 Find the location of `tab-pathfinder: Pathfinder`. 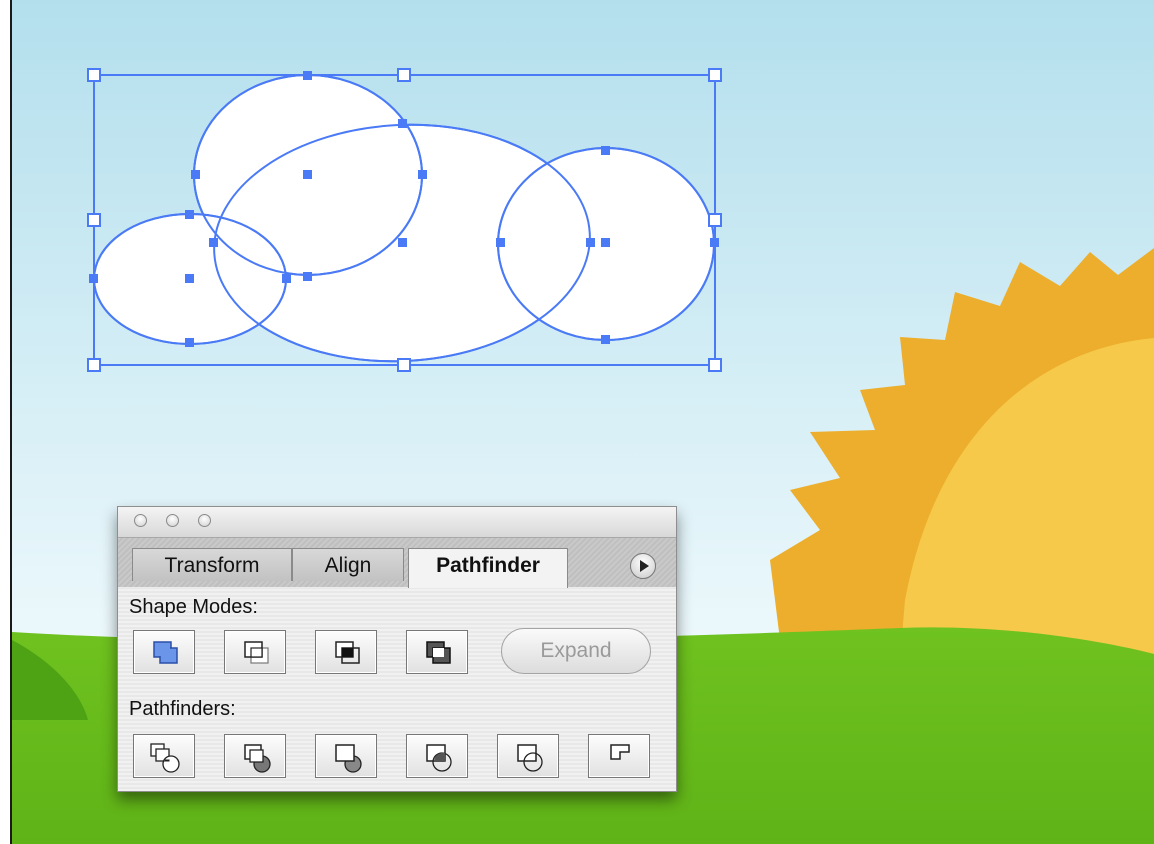

tab-pathfinder: Pathfinder is located at coordinates (488, 568).